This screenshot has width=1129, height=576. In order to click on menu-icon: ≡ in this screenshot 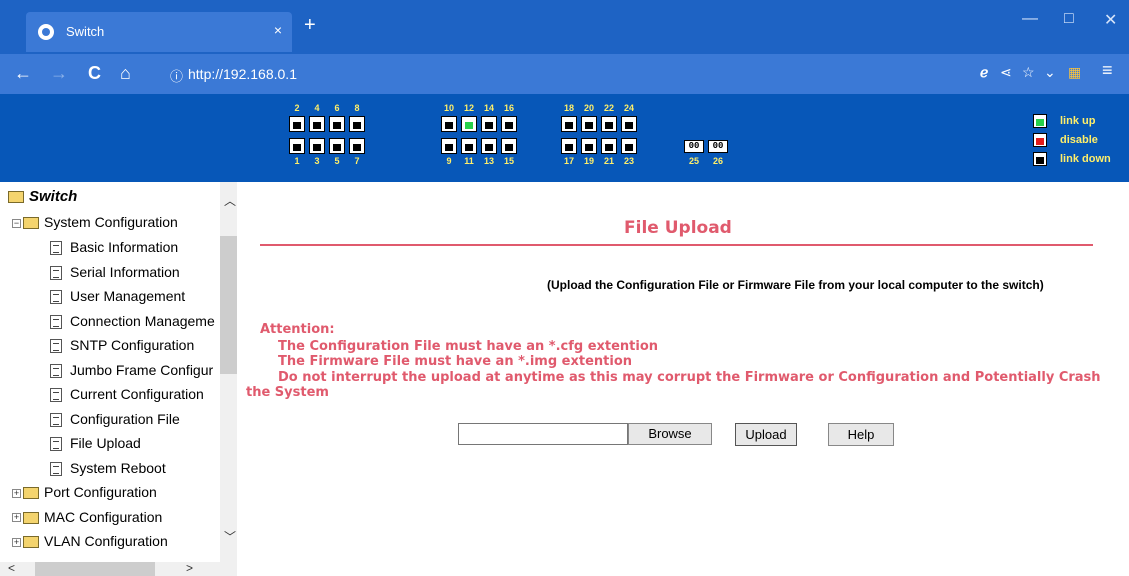, I will do `click(1107, 70)`.